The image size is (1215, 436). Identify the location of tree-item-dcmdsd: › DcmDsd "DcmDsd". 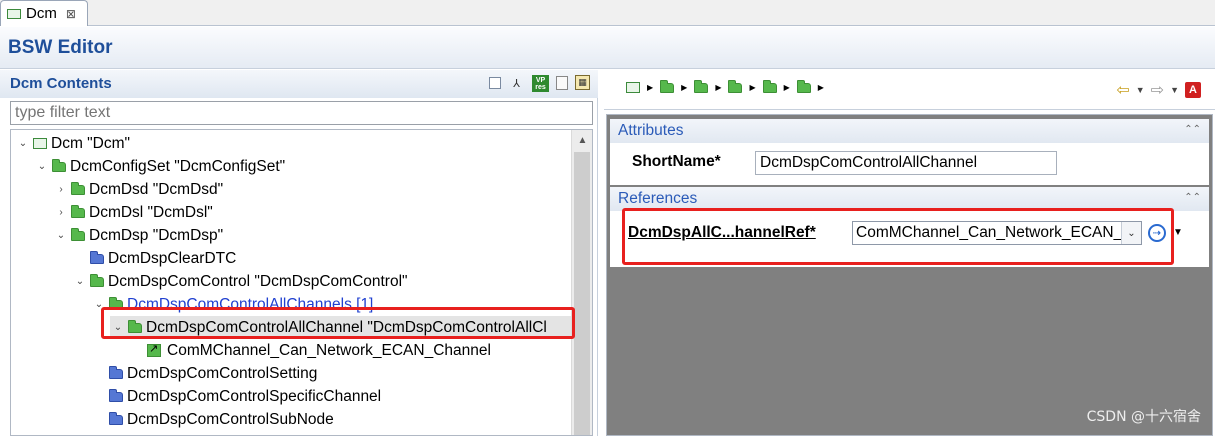
(138, 189).